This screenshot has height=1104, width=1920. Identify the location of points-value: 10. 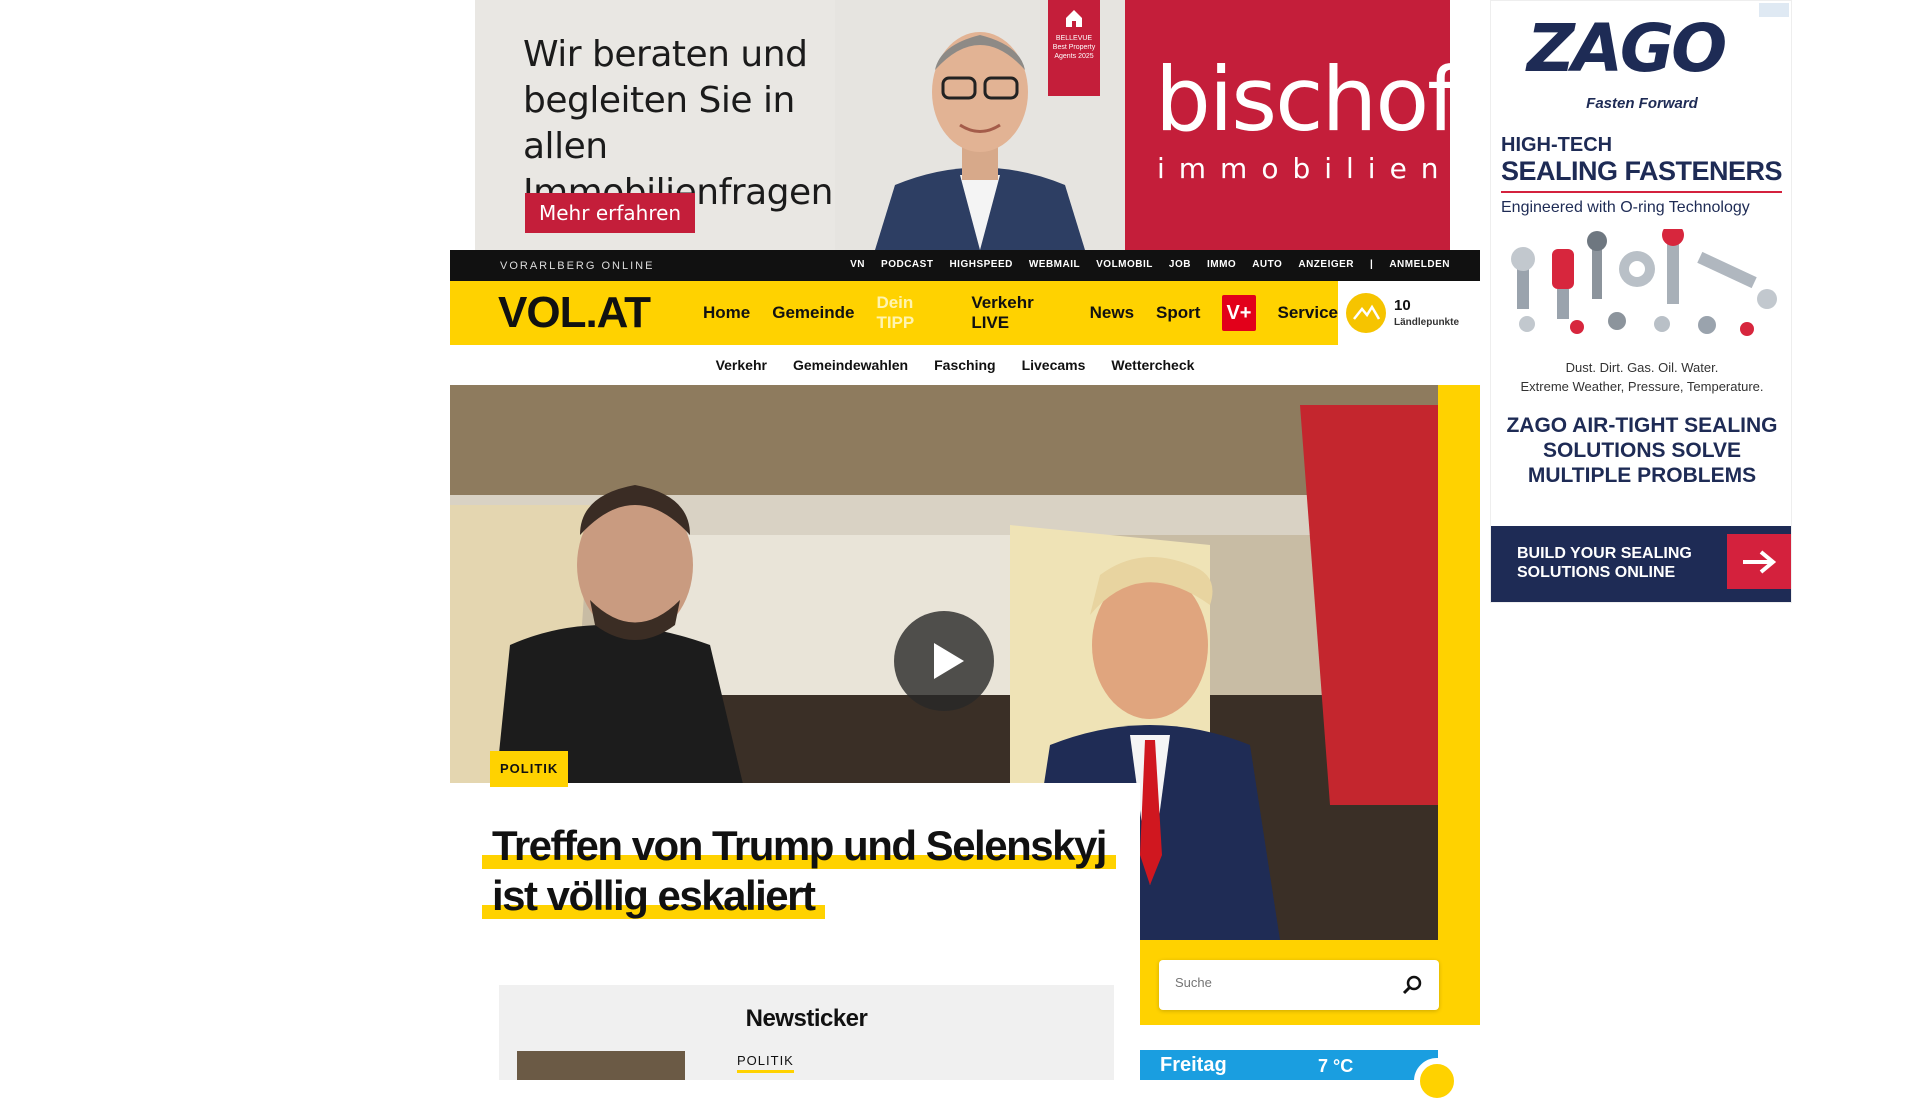
(1402, 305).